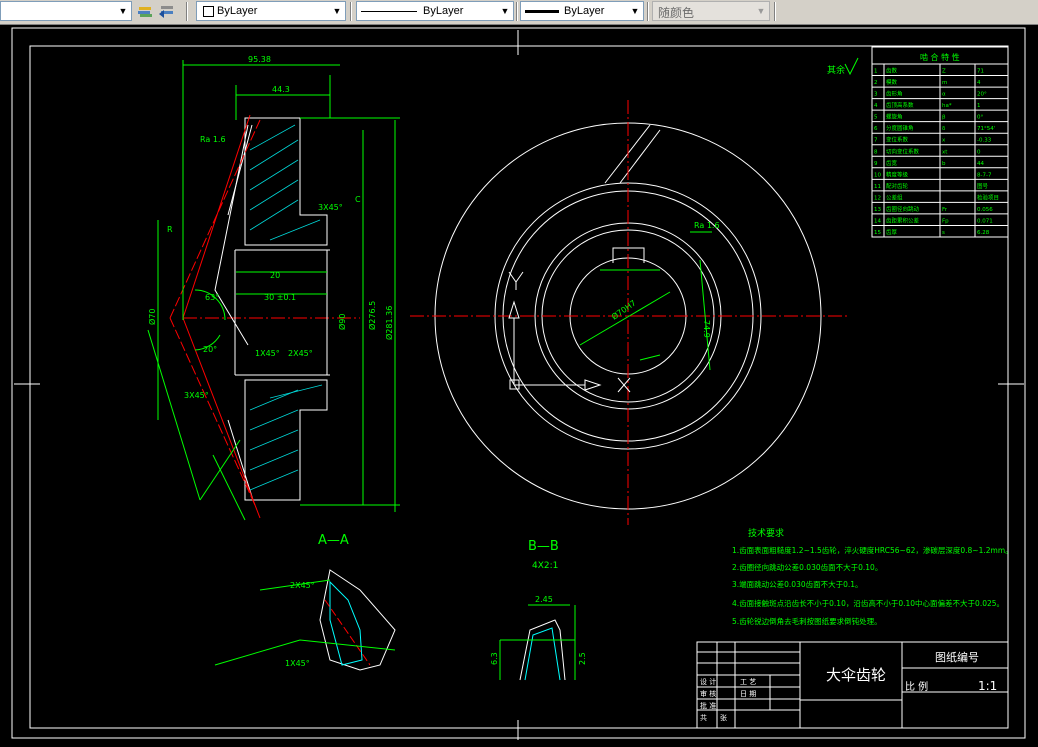 The height and width of the screenshot is (747, 1038). What do you see at coordinates (944, 72) in the screenshot?
I see `param-cell: Z` at bounding box center [944, 72].